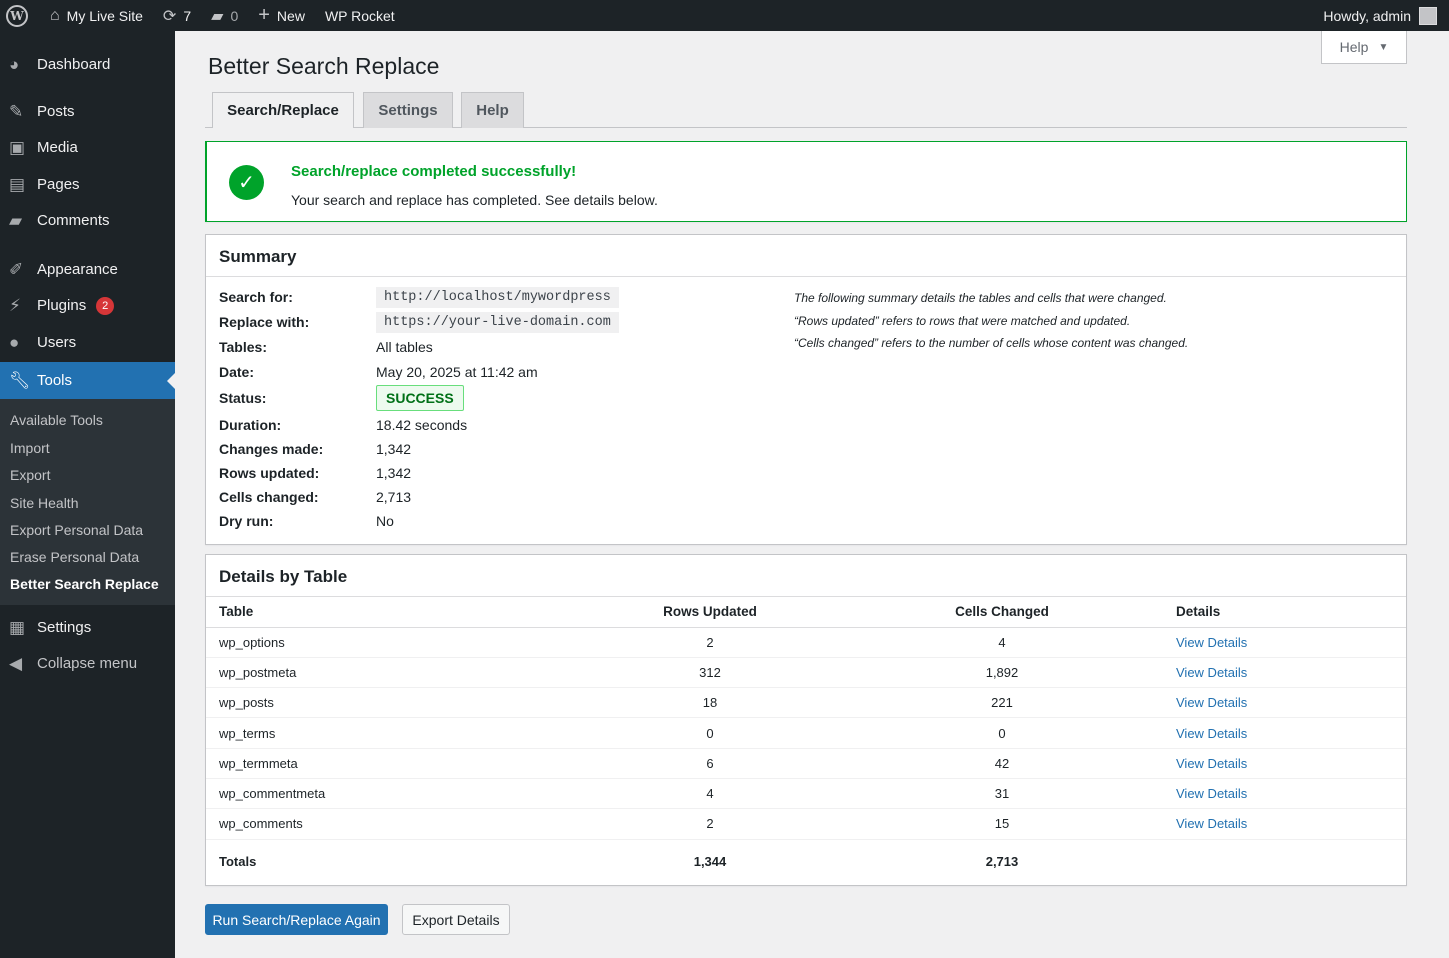  I want to click on summary-label: Rows updated:, so click(269, 473).